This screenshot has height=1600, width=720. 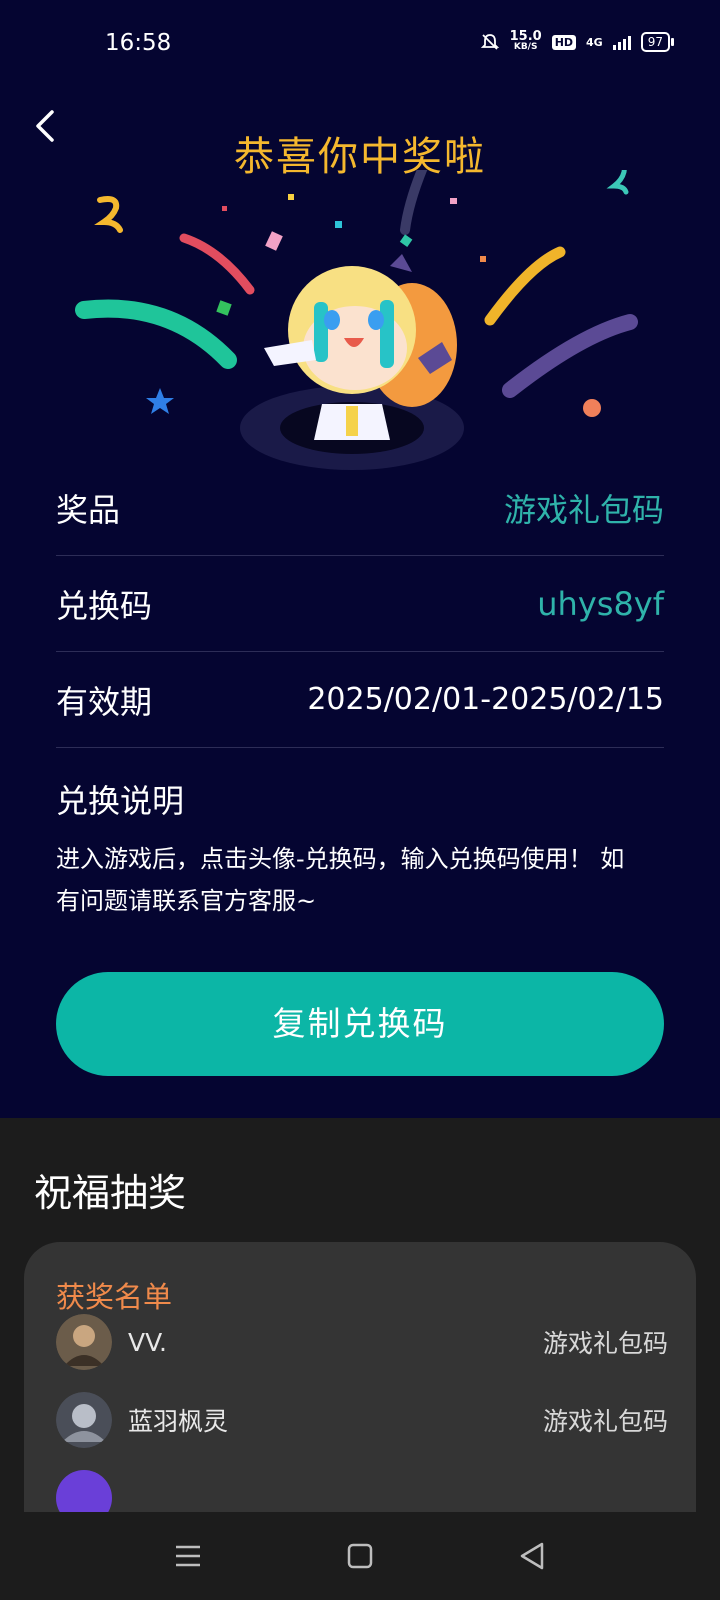 What do you see at coordinates (120, 801) in the screenshot?
I see `instructions-title: 兑换说明` at bounding box center [120, 801].